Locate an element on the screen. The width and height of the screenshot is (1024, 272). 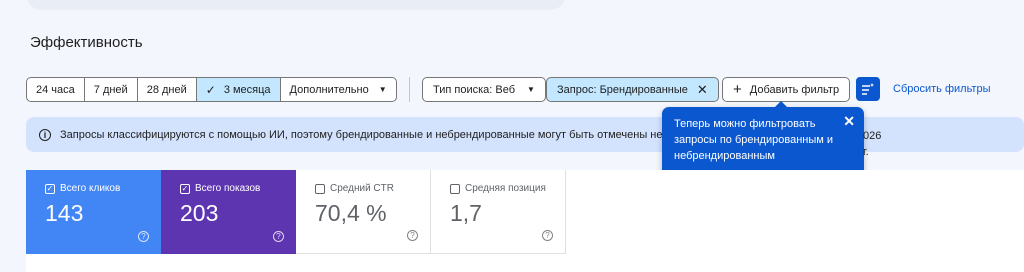
date-option-28d: 28 дней is located at coordinates (167, 89).